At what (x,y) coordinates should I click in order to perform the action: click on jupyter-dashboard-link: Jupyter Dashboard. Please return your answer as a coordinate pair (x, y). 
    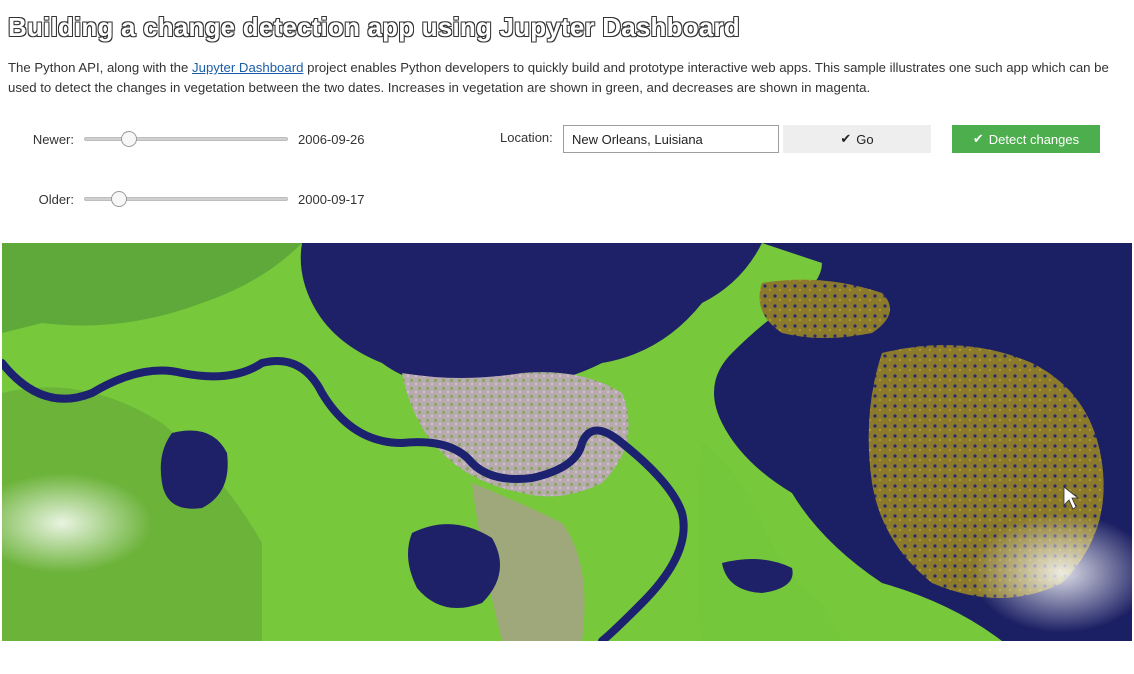
    Looking at the image, I should click on (247, 67).